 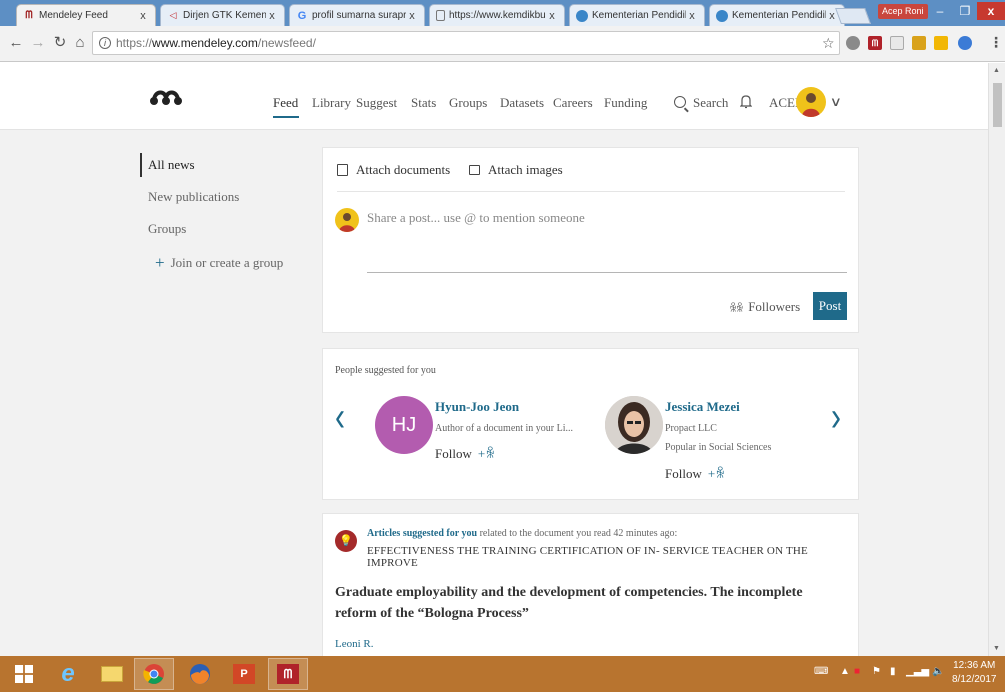 I want to click on close-window-button: x, so click(x=991, y=11).